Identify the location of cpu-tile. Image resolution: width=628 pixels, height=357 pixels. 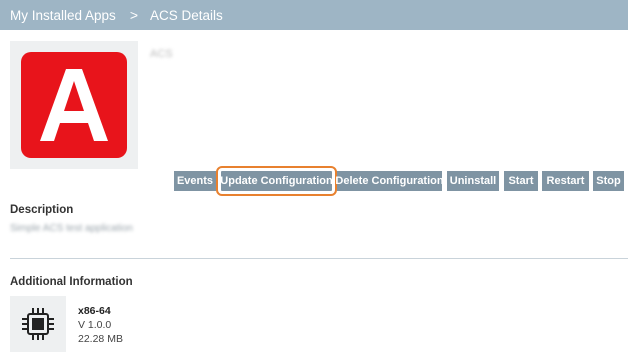
(38, 324).